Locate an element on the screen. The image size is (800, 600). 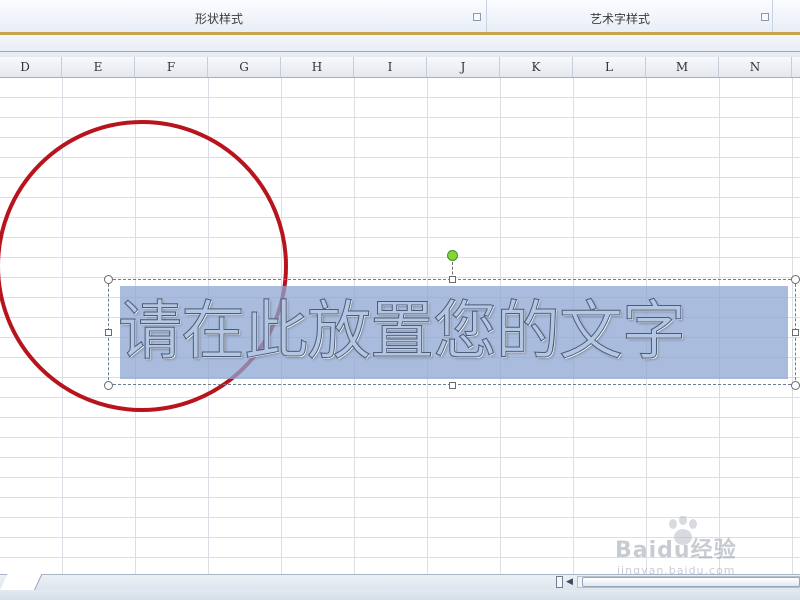
resize-handle-top is located at coordinates (452, 279).